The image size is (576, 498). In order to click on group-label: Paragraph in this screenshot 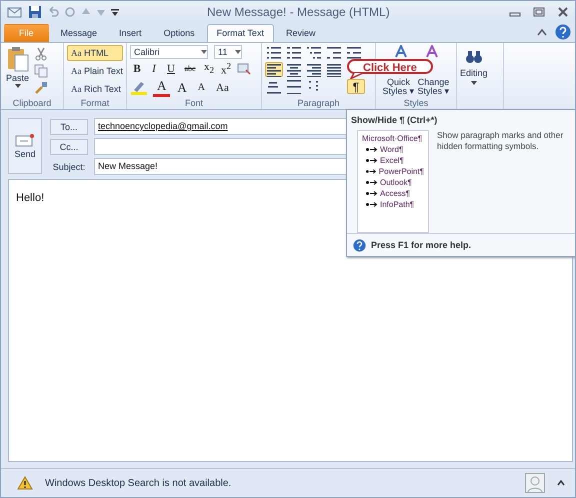, I will do `click(318, 103)`.